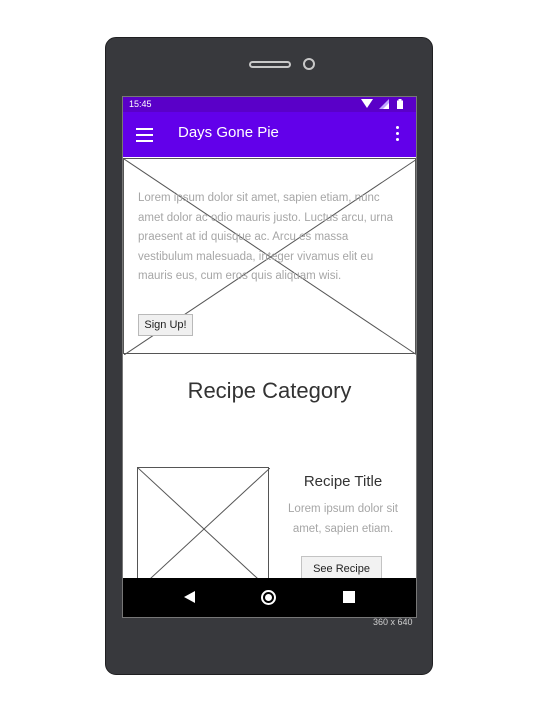 The height and width of the screenshot is (706, 540). What do you see at coordinates (269, 104) in the screenshot?
I see `status-bar: 15:45` at bounding box center [269, 104].